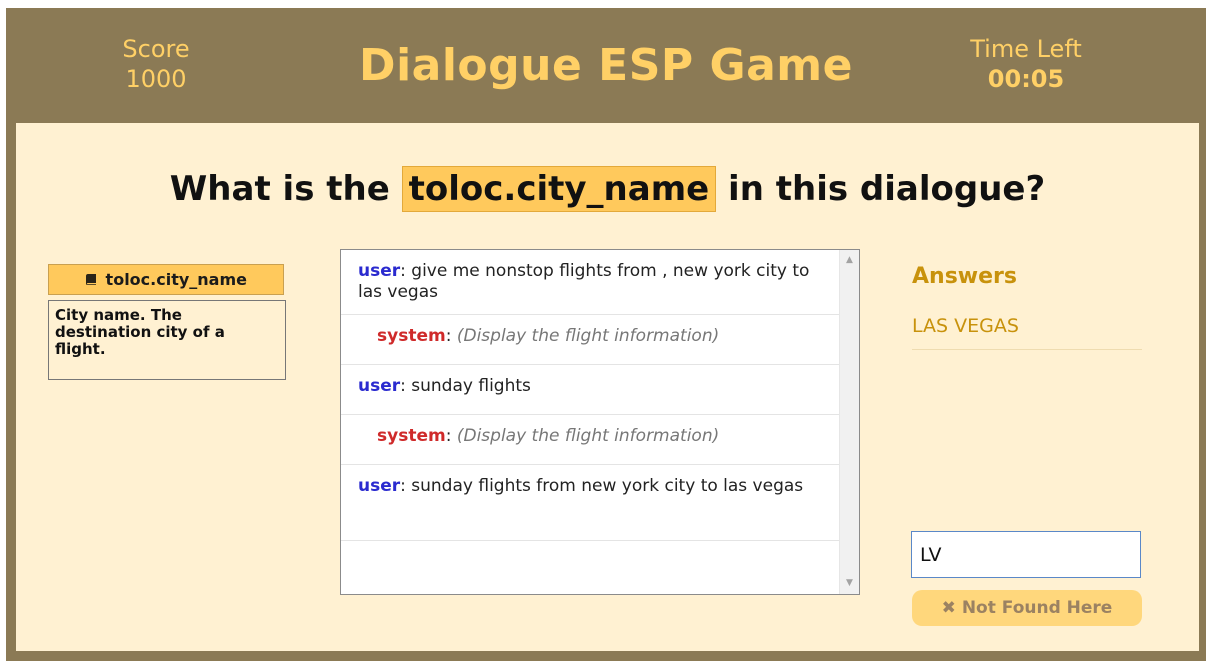 This screenshot has height=669, width=1212. What do you see at coordinates (1026, 64) in the screenshot?
I see `timer-display: Time Left 00:05` at bounding box center [1026, 64].